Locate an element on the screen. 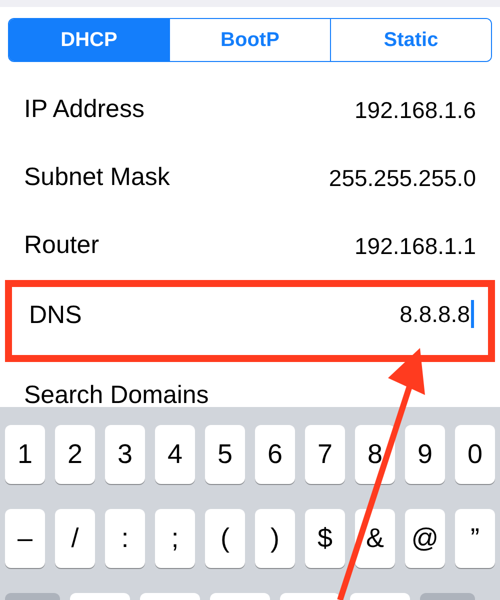  field-label: Search Domains is located at coordinates (116, 396).